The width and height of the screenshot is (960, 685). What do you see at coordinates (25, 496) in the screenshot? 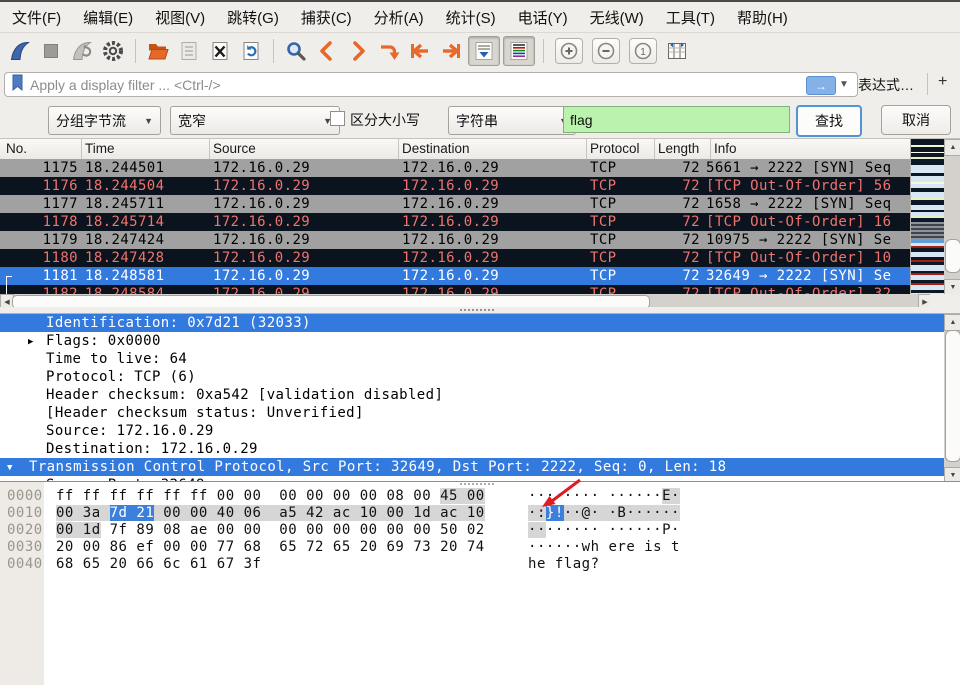
I see `hex-offset: 0000` at bounding box center [25, 496].